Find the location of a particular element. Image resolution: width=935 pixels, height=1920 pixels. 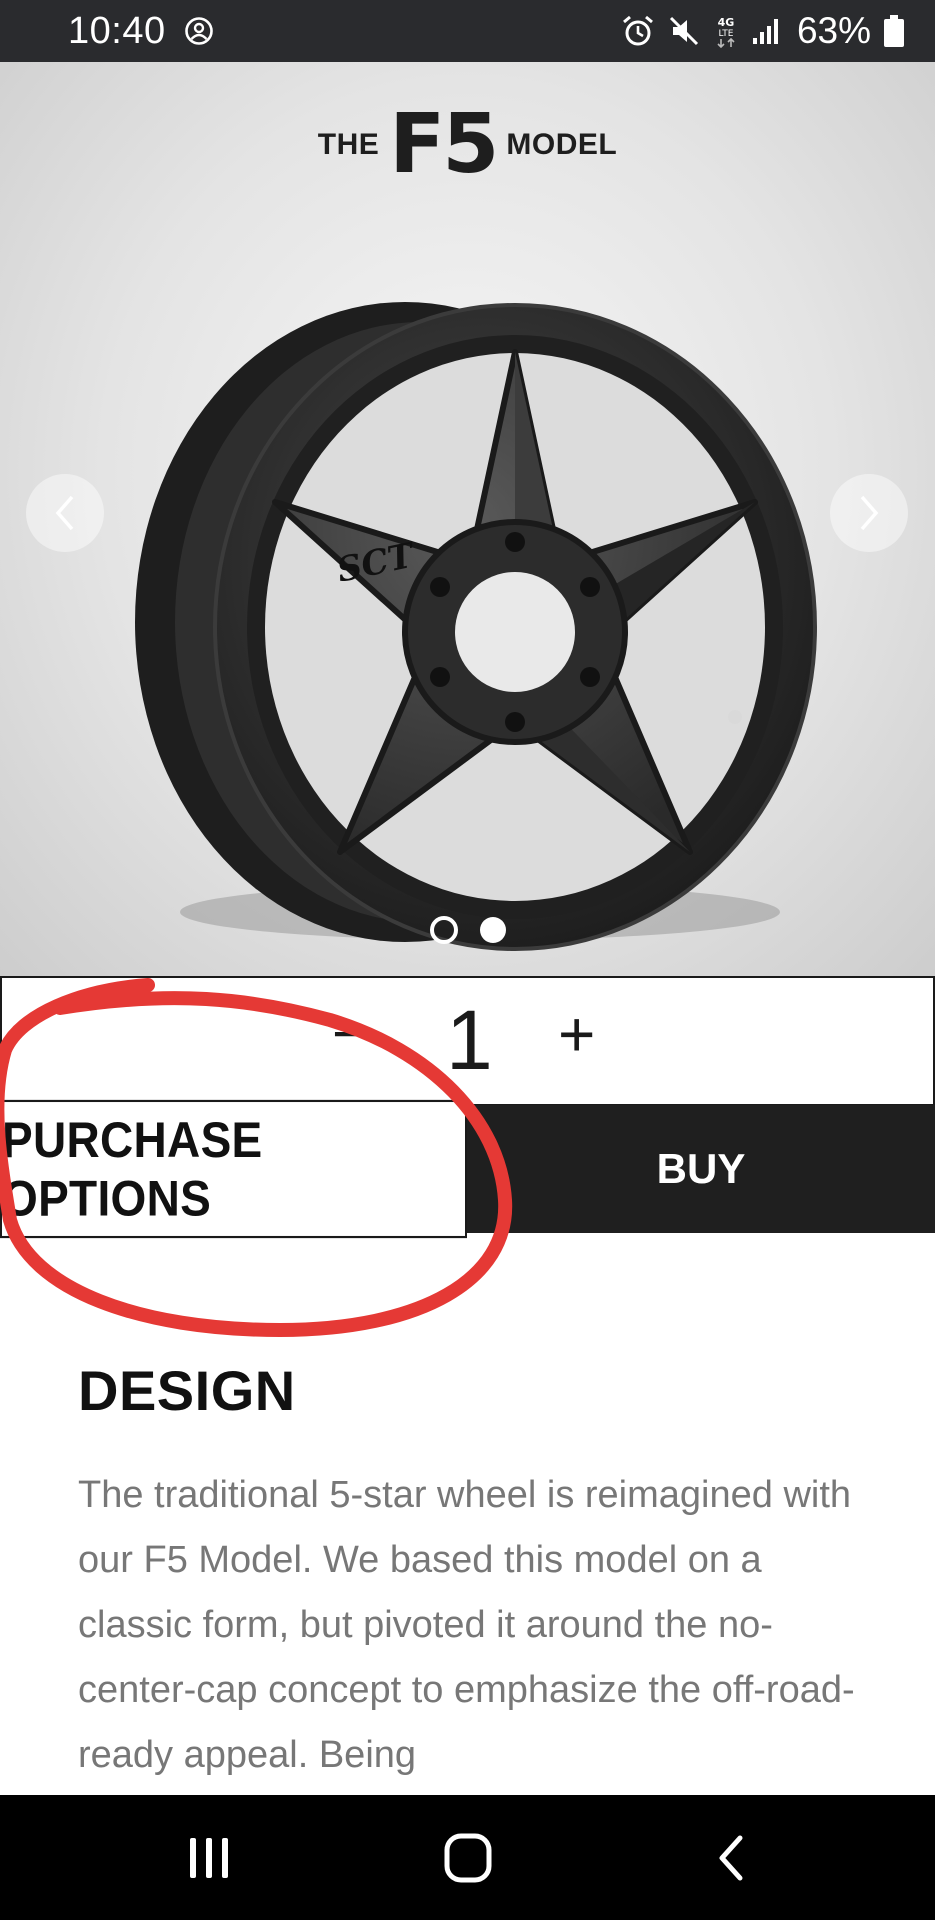

status-time: 10:40 is located at coordinates (117, 30).